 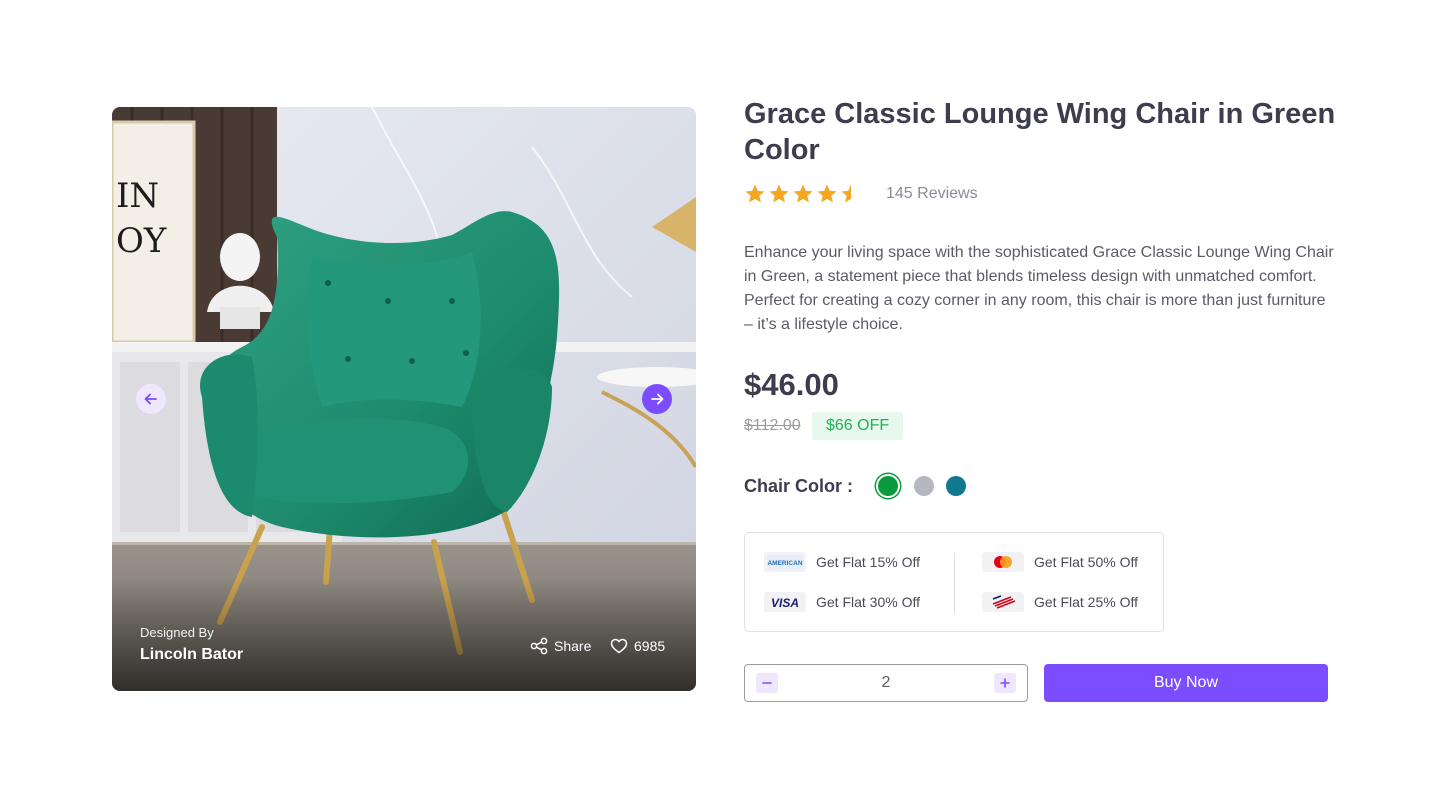 I want to click on star-rating, so click(x=803, y=194).